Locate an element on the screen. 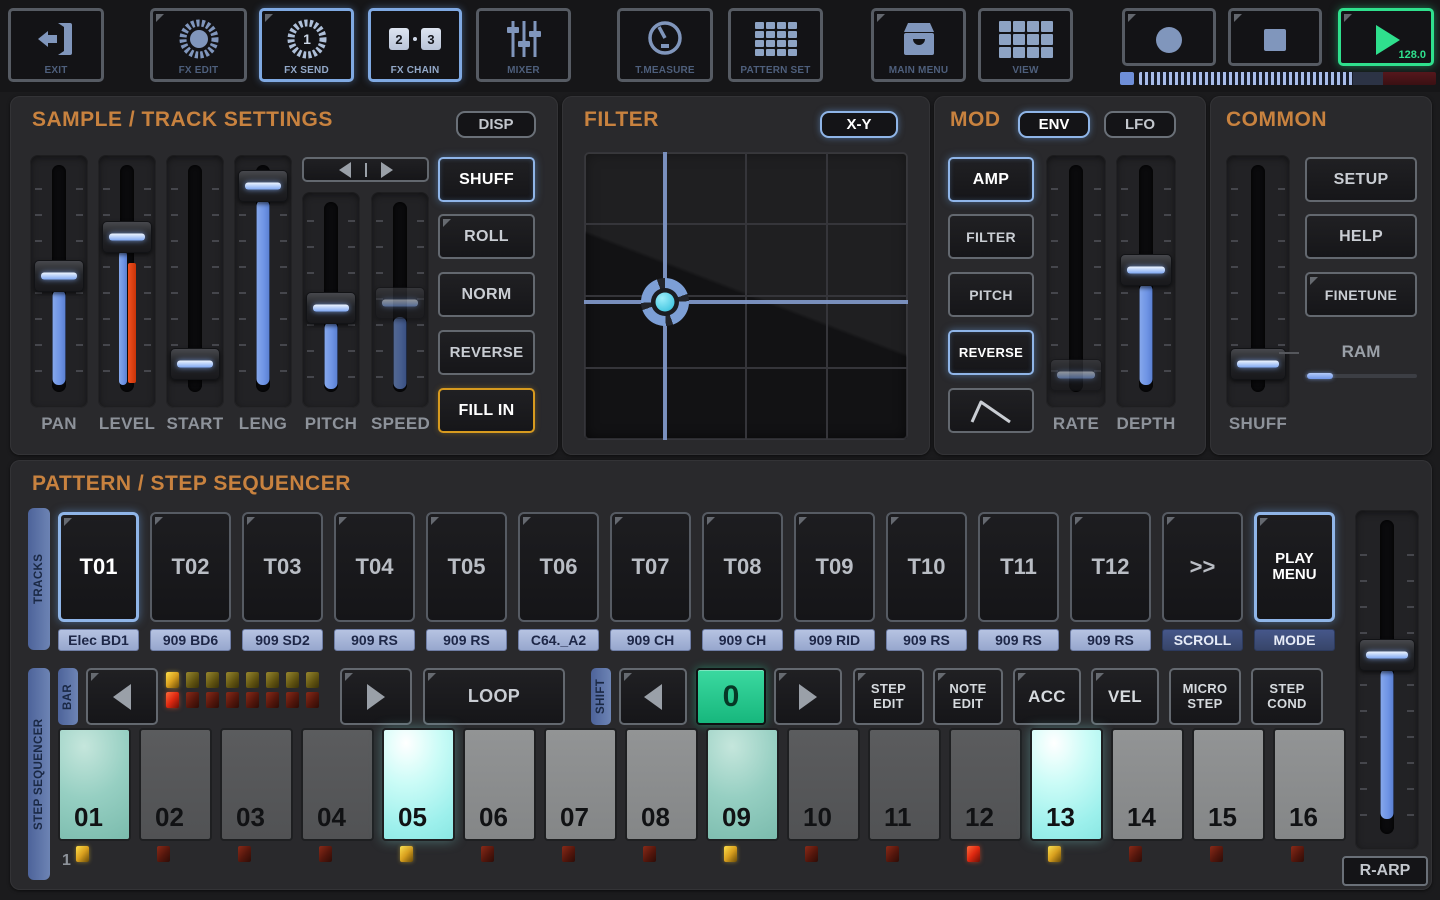 The height and width of the screenshot is (900, 1440). mod-filter-button: FILTER is located at coordinates (991, 236).